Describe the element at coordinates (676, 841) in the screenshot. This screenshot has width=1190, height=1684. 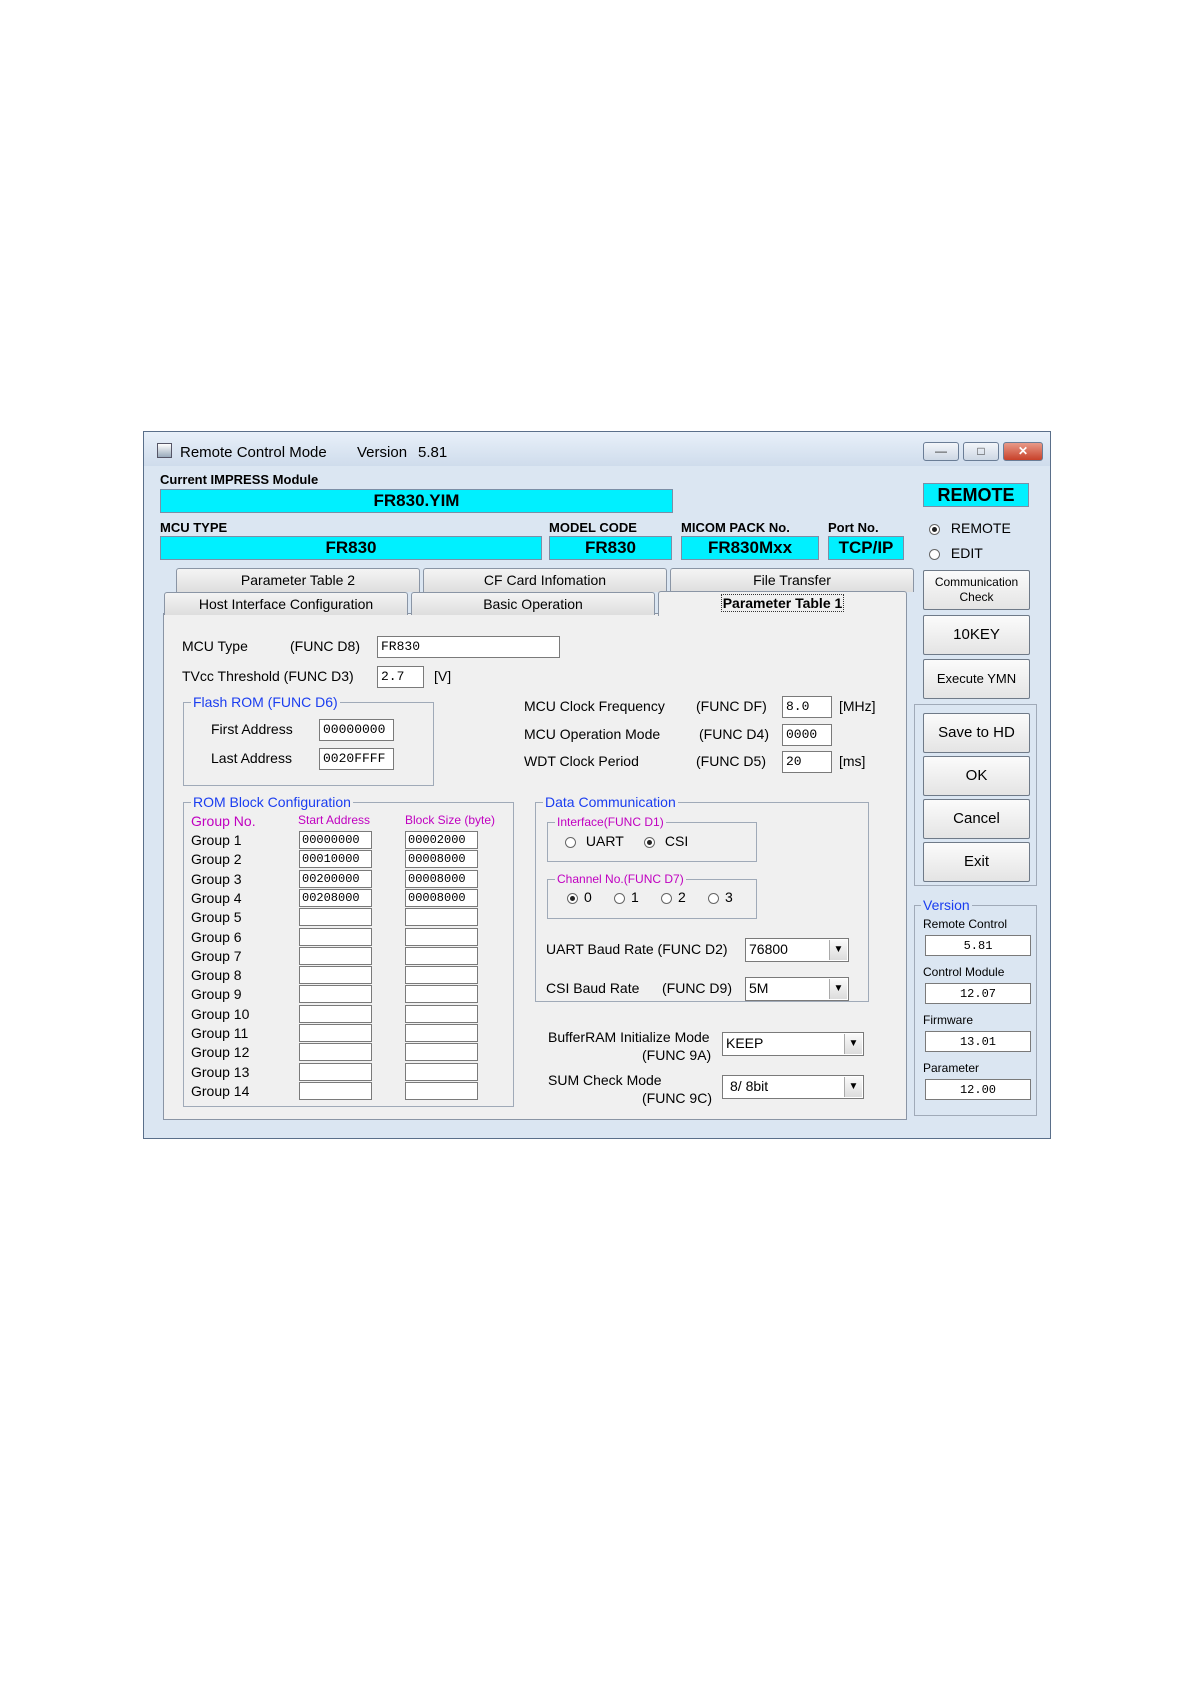
I see `interface-csi-label: CSI` at that location.